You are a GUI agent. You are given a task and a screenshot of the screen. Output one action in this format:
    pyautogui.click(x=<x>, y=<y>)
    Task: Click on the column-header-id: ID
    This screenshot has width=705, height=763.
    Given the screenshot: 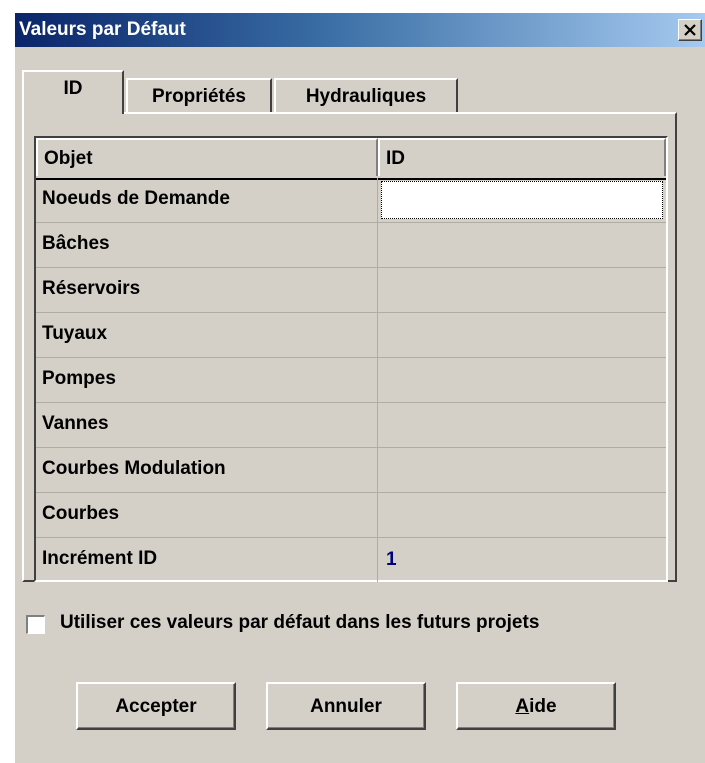 What is the action you would take?
    pyautogui.click(x=522, y=157)
    